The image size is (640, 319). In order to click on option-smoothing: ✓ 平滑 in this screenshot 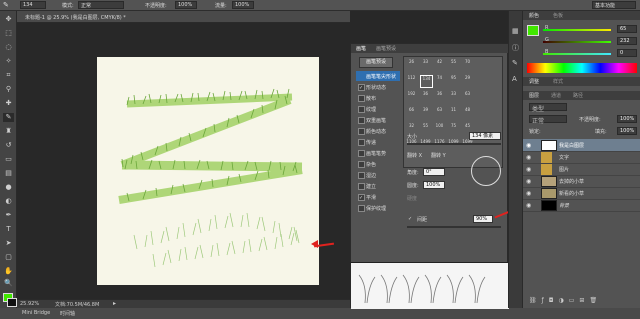, I will do `click(378, 197)`.